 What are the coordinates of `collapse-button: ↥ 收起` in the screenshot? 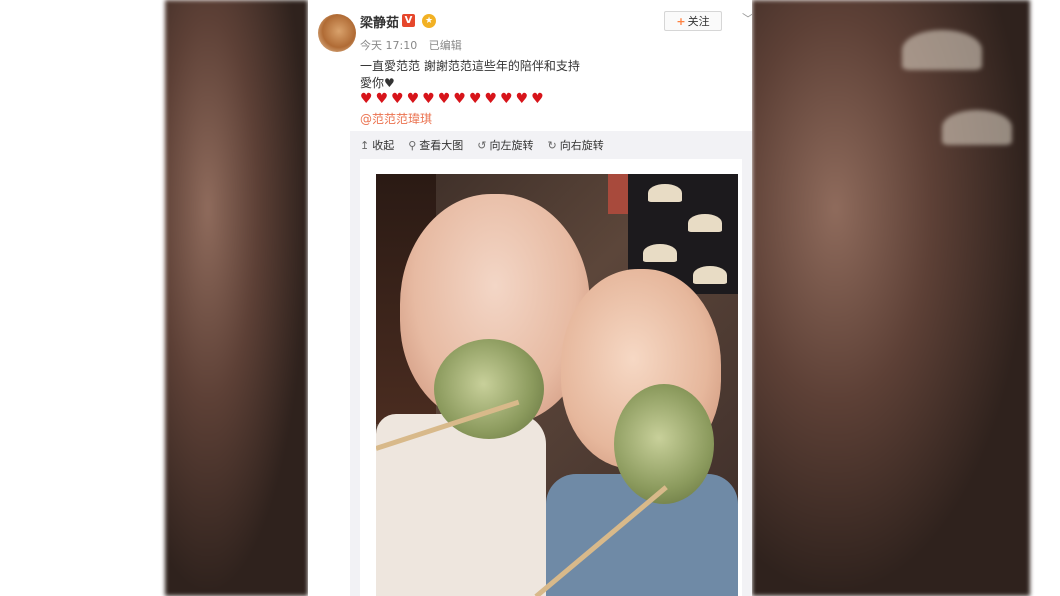 It's located at (377, 145).